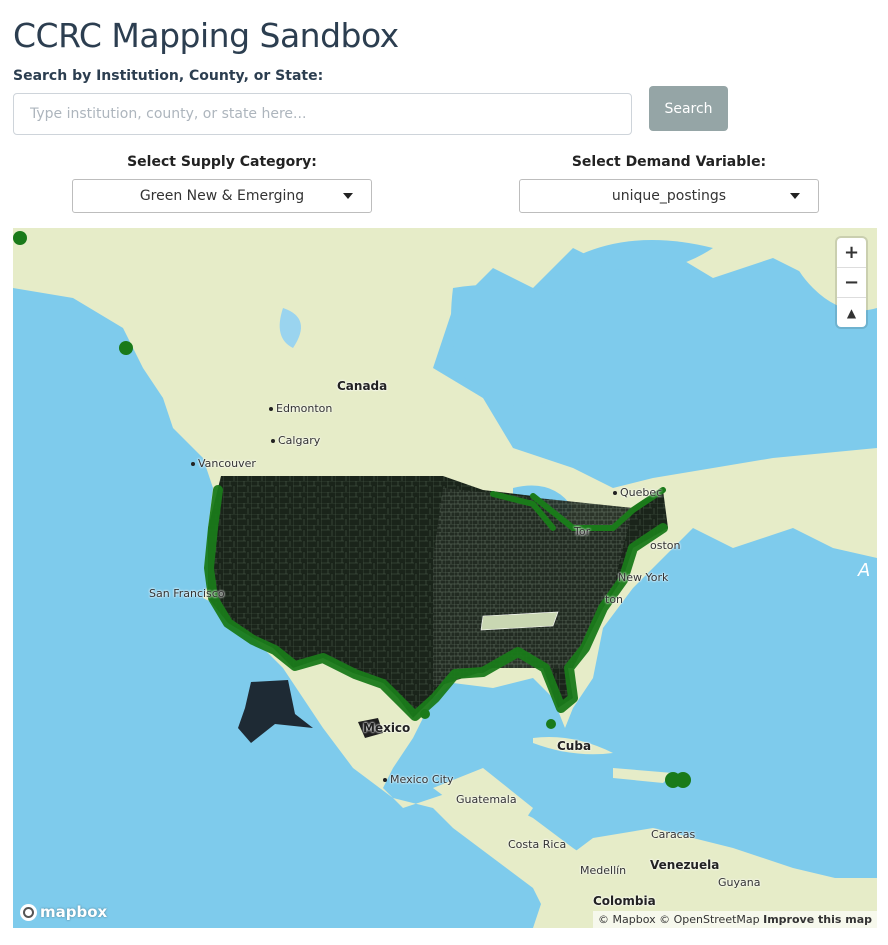 The height and width of the screenshot is (945, 888). What do you see at coordinates (574, 746) in the screenshot?
I see `label-cuba: Cuba` at bounding box center [574, 746].